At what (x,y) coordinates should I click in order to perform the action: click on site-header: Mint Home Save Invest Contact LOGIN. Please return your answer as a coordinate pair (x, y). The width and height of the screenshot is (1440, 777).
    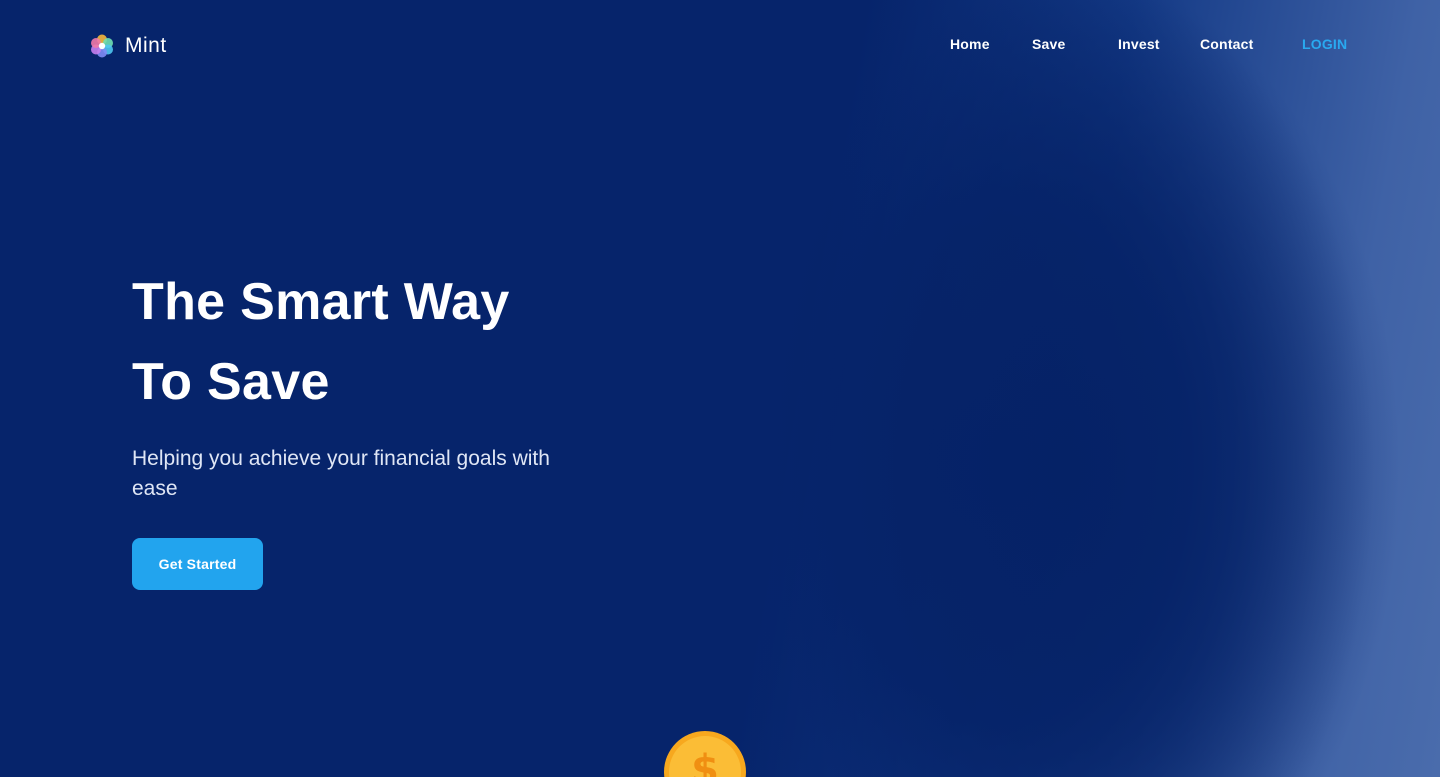
    Looking at the image, I should click on (720, 45).